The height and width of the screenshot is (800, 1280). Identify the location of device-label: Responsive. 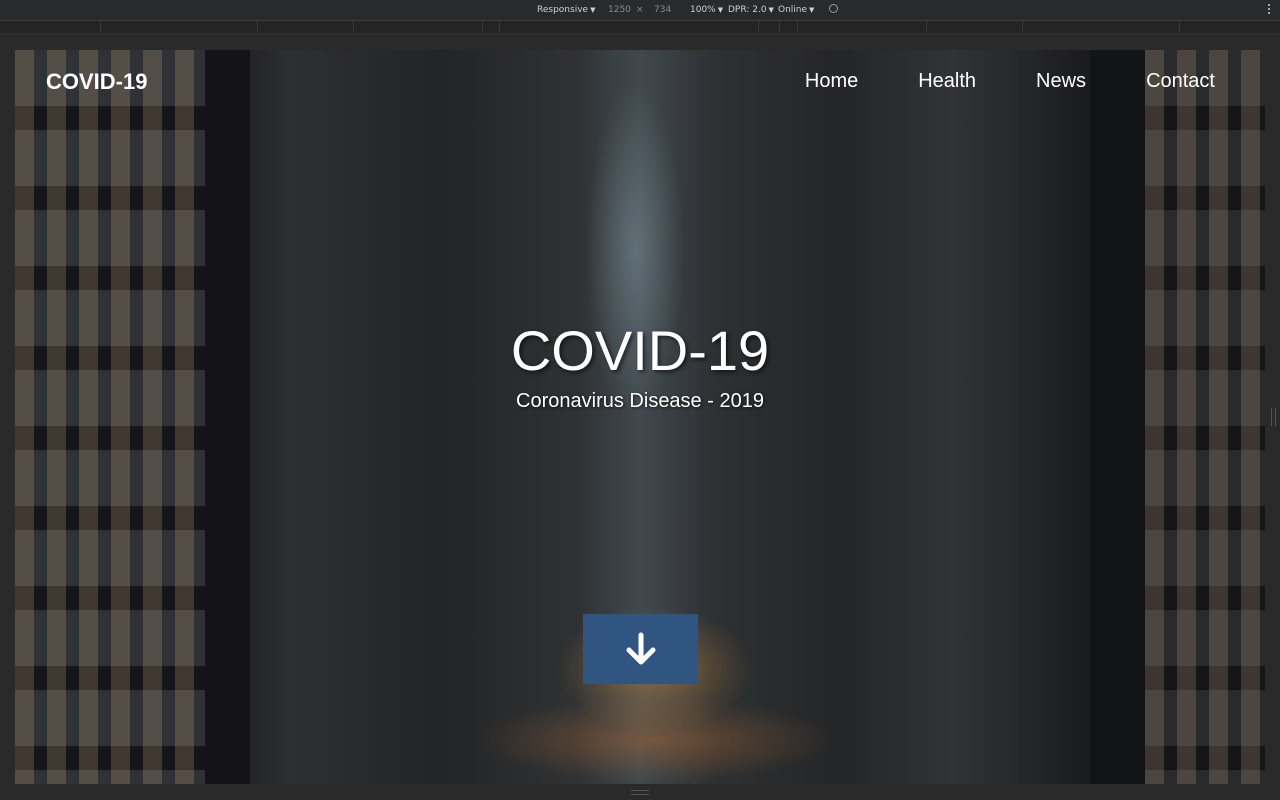
(563, 10).